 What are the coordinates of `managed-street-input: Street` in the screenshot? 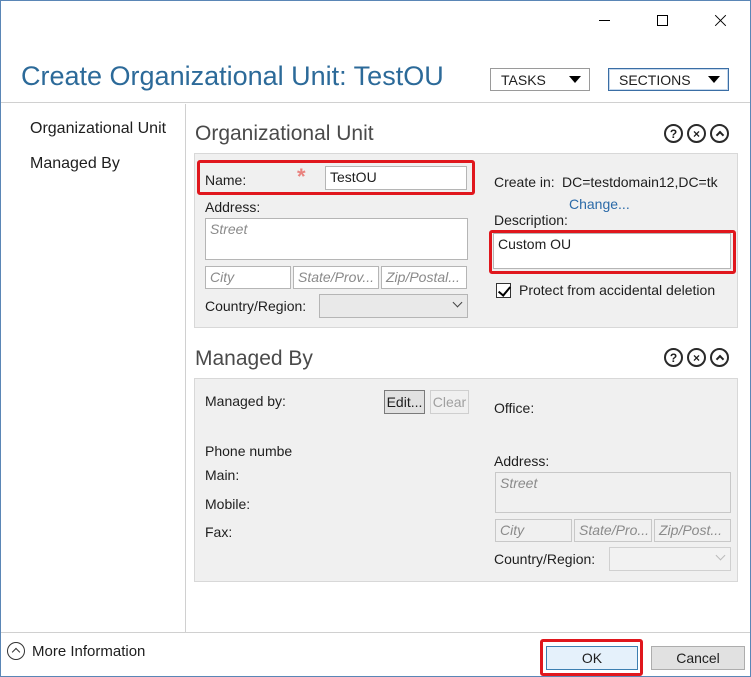 It's located at (613, 492).